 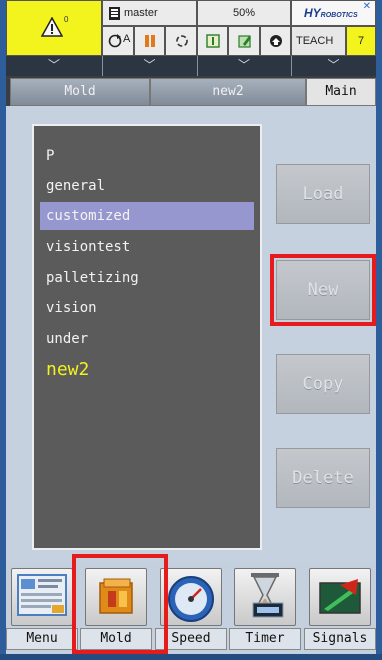 What do you see at coordinates (115, 41) in the screenshot?
I see `auto-mode-icon` at bounding box center [115, 41].